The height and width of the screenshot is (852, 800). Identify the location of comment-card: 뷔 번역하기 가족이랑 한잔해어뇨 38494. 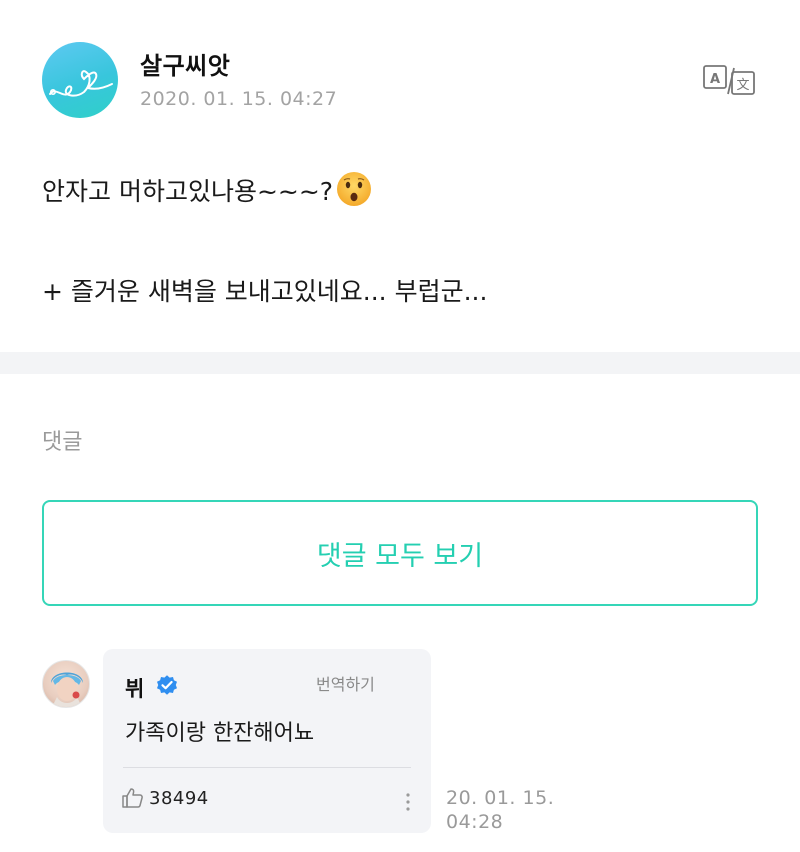
(267, 741).